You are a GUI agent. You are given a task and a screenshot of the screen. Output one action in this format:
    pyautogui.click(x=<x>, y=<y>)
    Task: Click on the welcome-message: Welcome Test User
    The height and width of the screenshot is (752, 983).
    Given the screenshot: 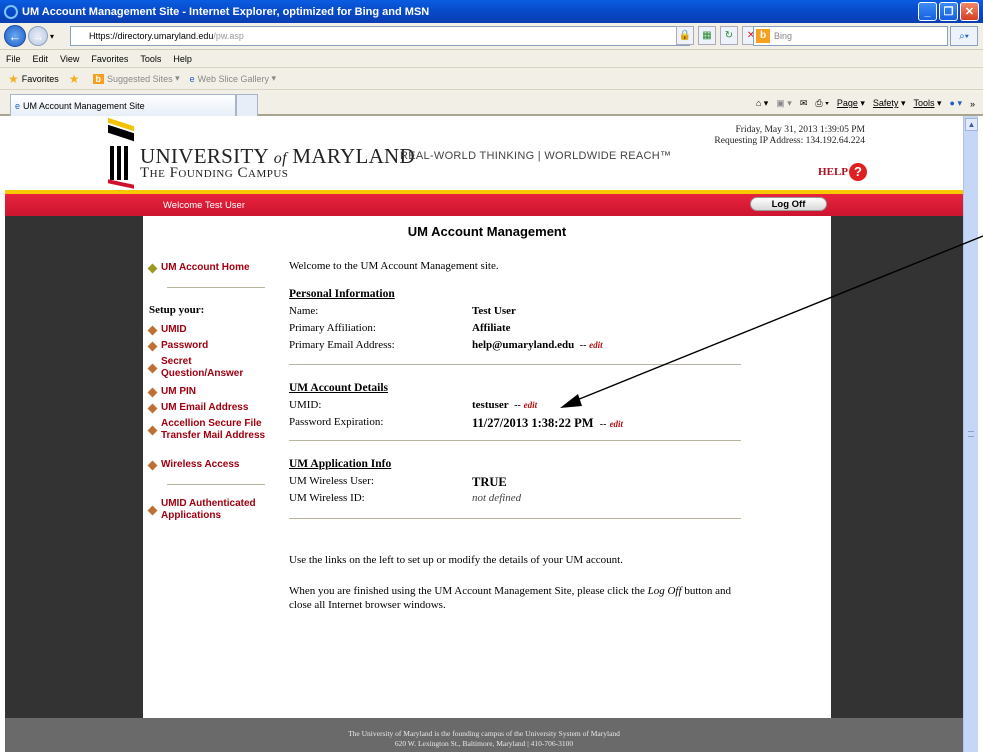 What is the action you would take?
    pyautogui.click(x=204, y=205)
    